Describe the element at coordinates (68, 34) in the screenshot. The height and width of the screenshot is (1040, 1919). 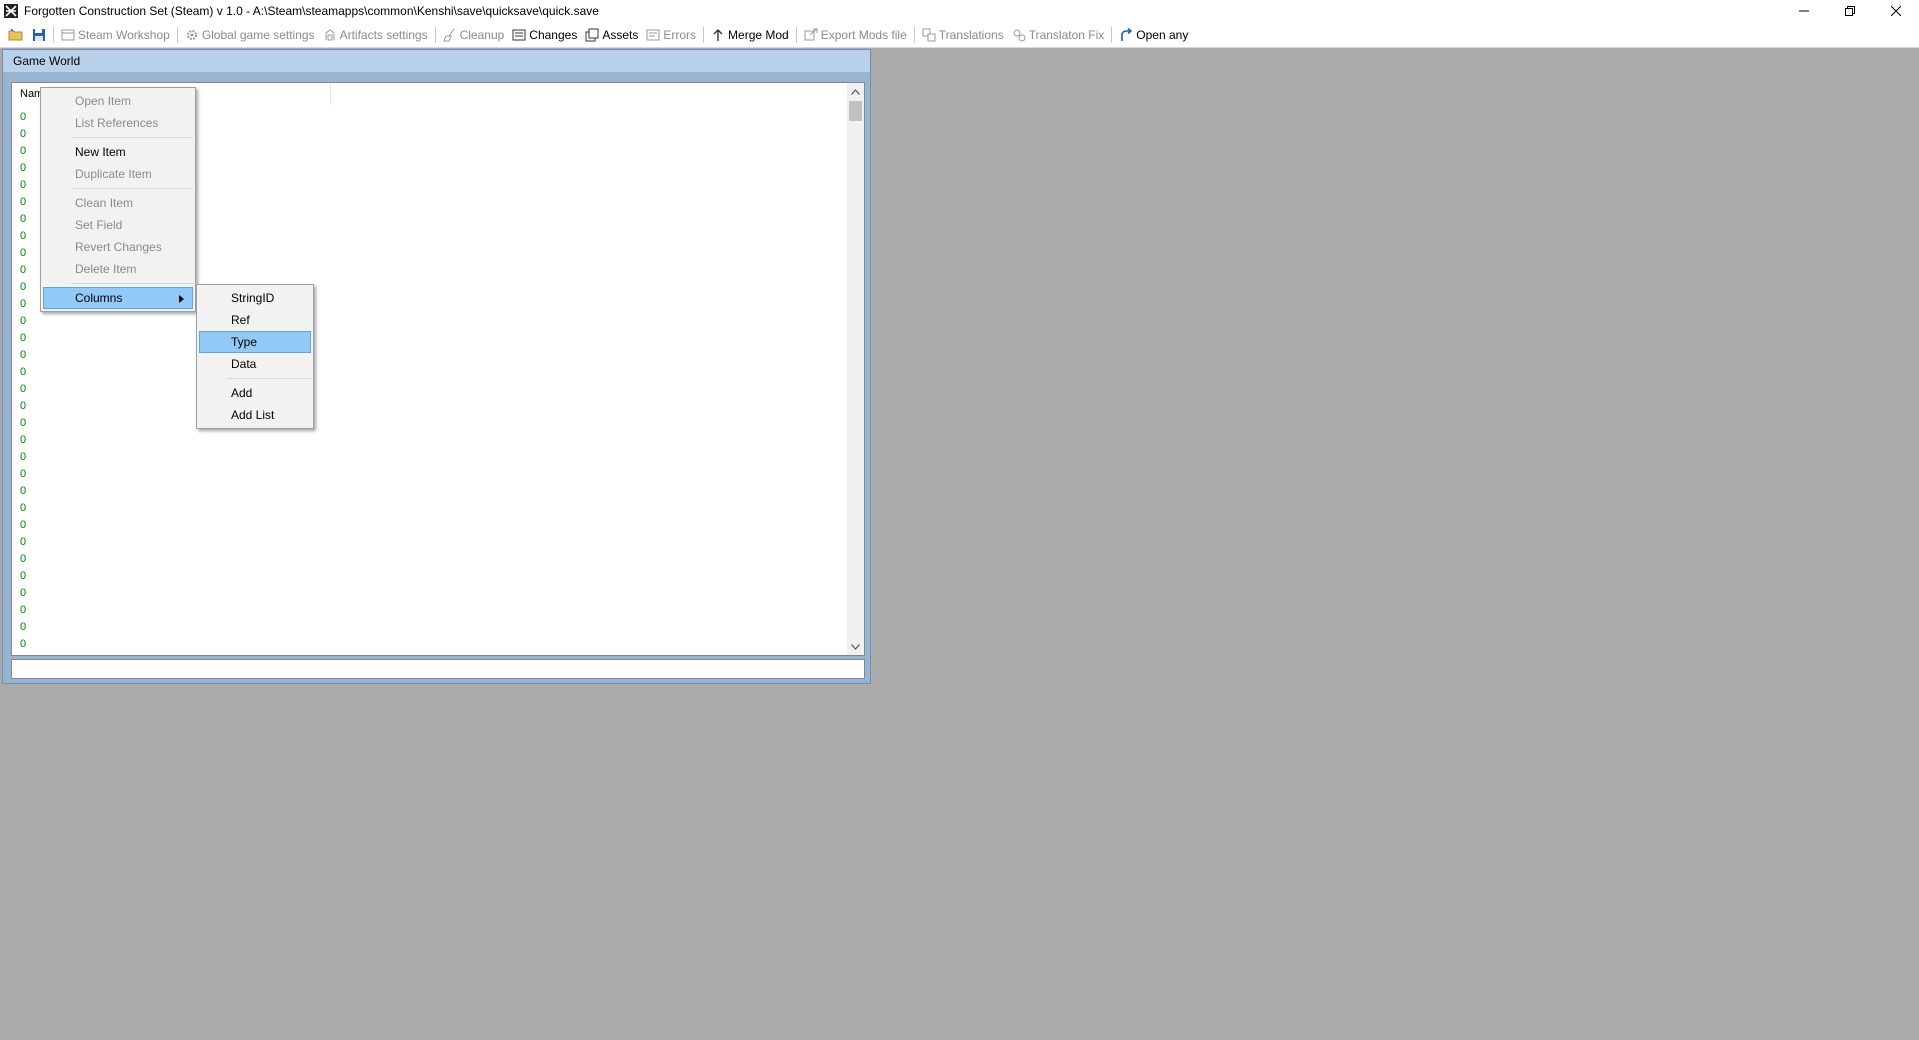
I see `workshop-icon` at that location.